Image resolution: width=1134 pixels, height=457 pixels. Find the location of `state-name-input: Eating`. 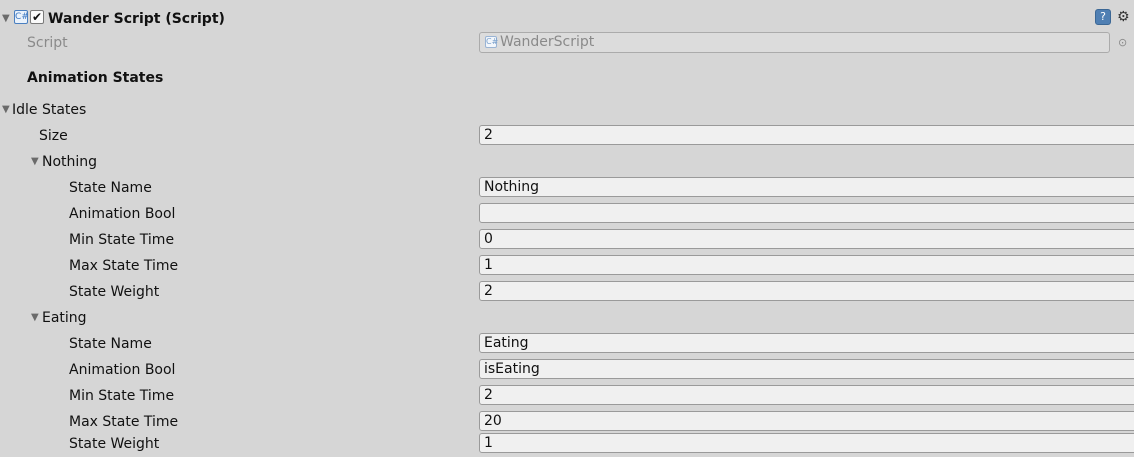

state-name-input: Eating is located at coordinates (806, 343).